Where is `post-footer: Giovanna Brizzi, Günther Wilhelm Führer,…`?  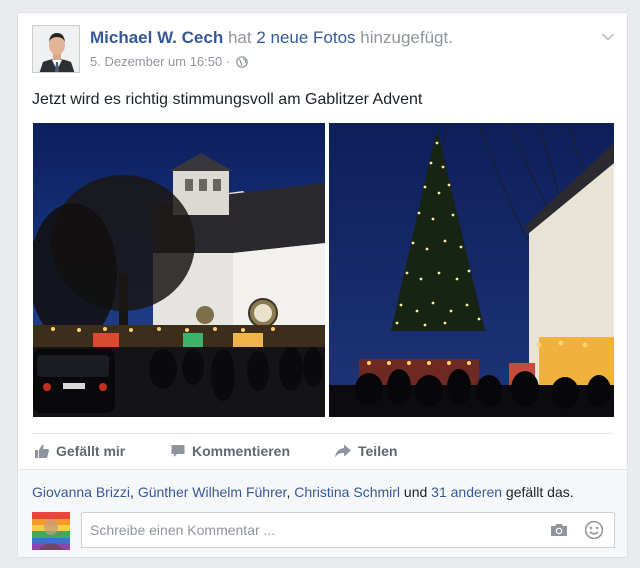 post-footer: Giovanna Brizzi, Günther Wilhelm Führer,… is located at coordinates (322, 513).